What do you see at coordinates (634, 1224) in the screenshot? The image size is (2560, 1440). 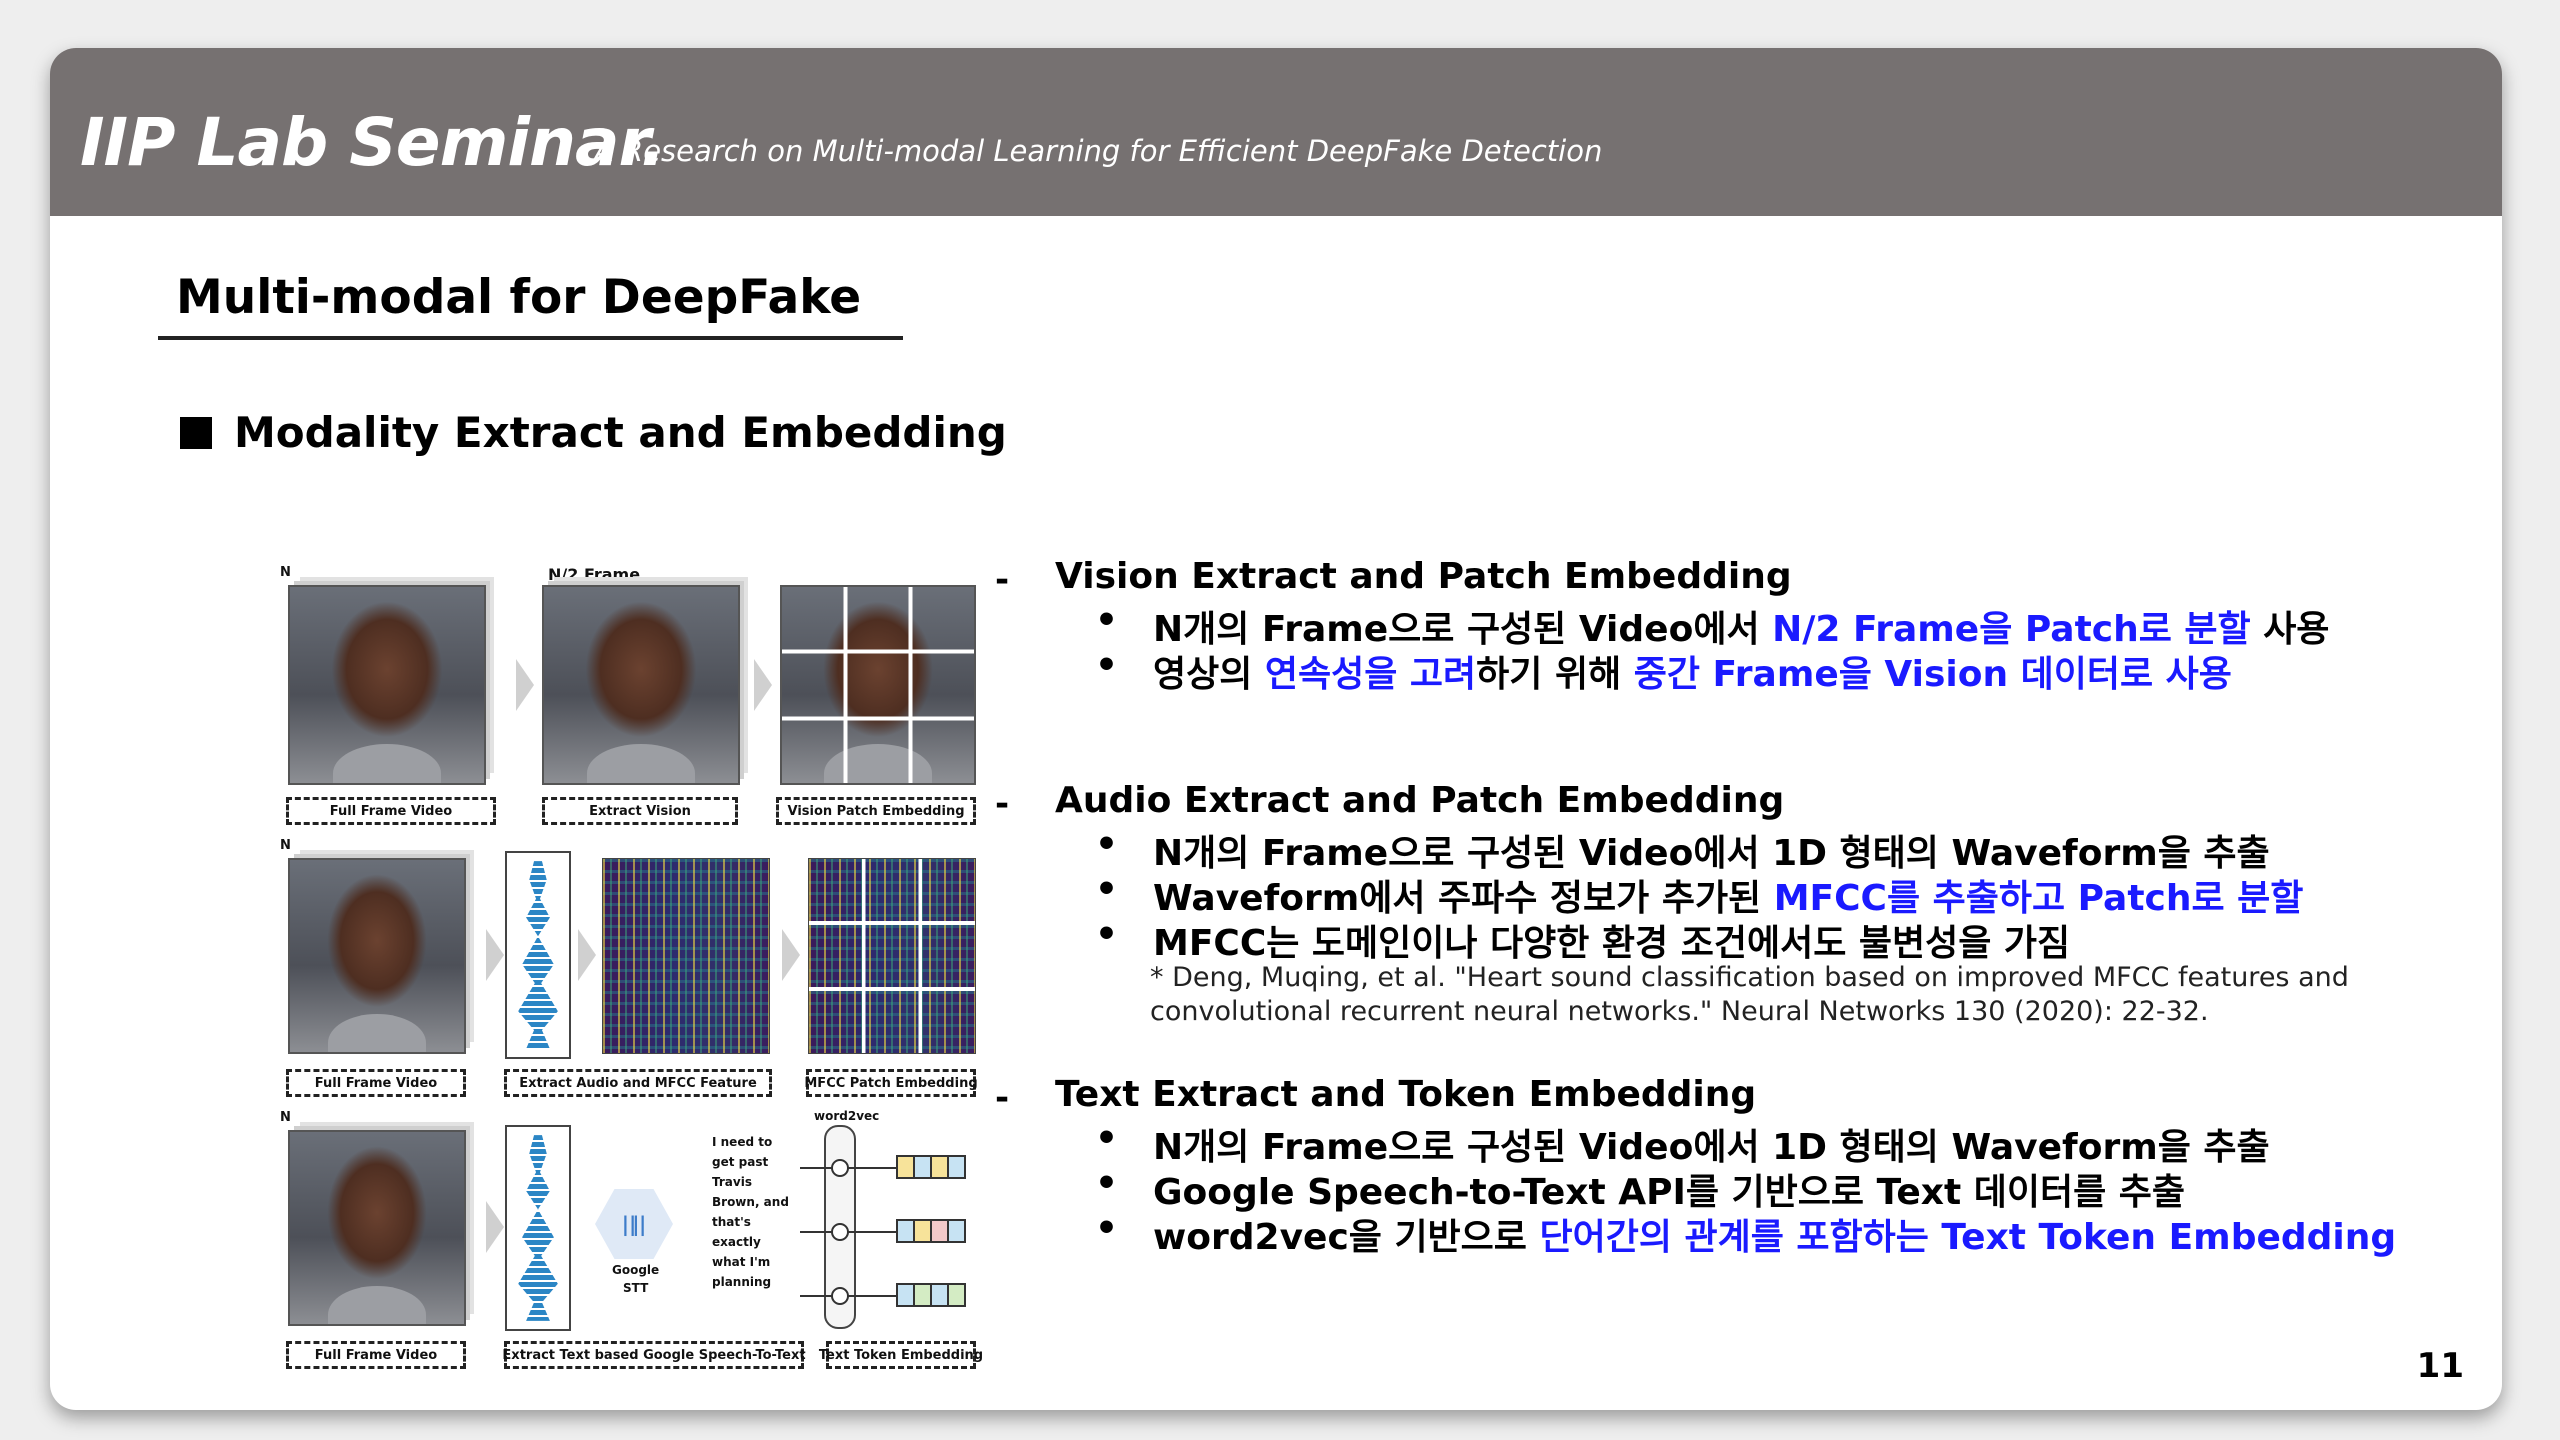 I see `google-stt-icon: |‖|` at bounding box center [634, 1224].